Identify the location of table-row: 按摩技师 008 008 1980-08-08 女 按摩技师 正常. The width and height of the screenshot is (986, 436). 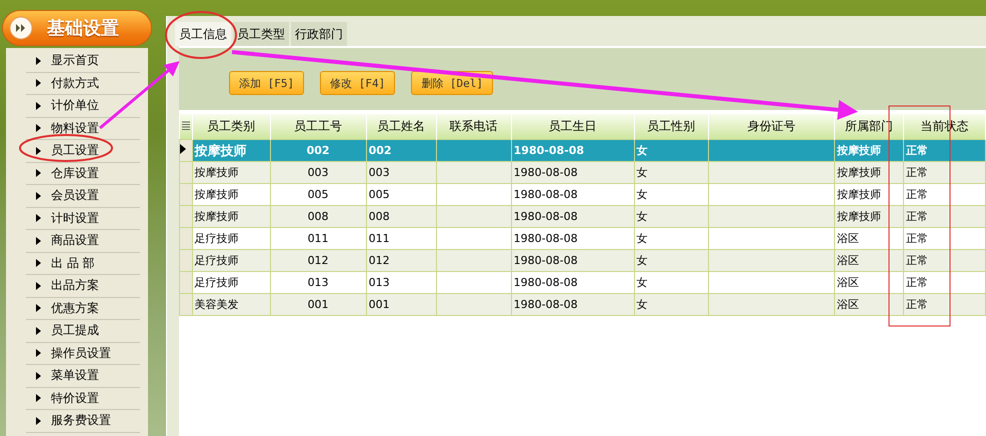
(583, 217).